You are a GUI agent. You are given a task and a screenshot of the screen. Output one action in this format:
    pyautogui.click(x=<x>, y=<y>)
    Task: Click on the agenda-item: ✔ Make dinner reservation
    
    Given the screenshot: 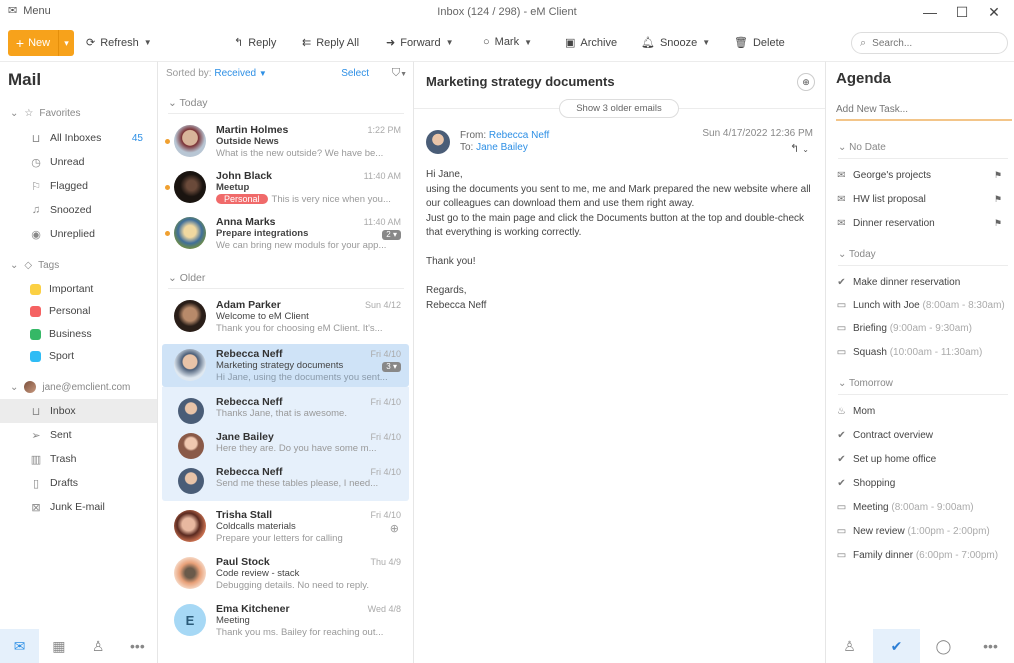 What is the action you would take?
    pyautogui.click(x=924, y=282)
    